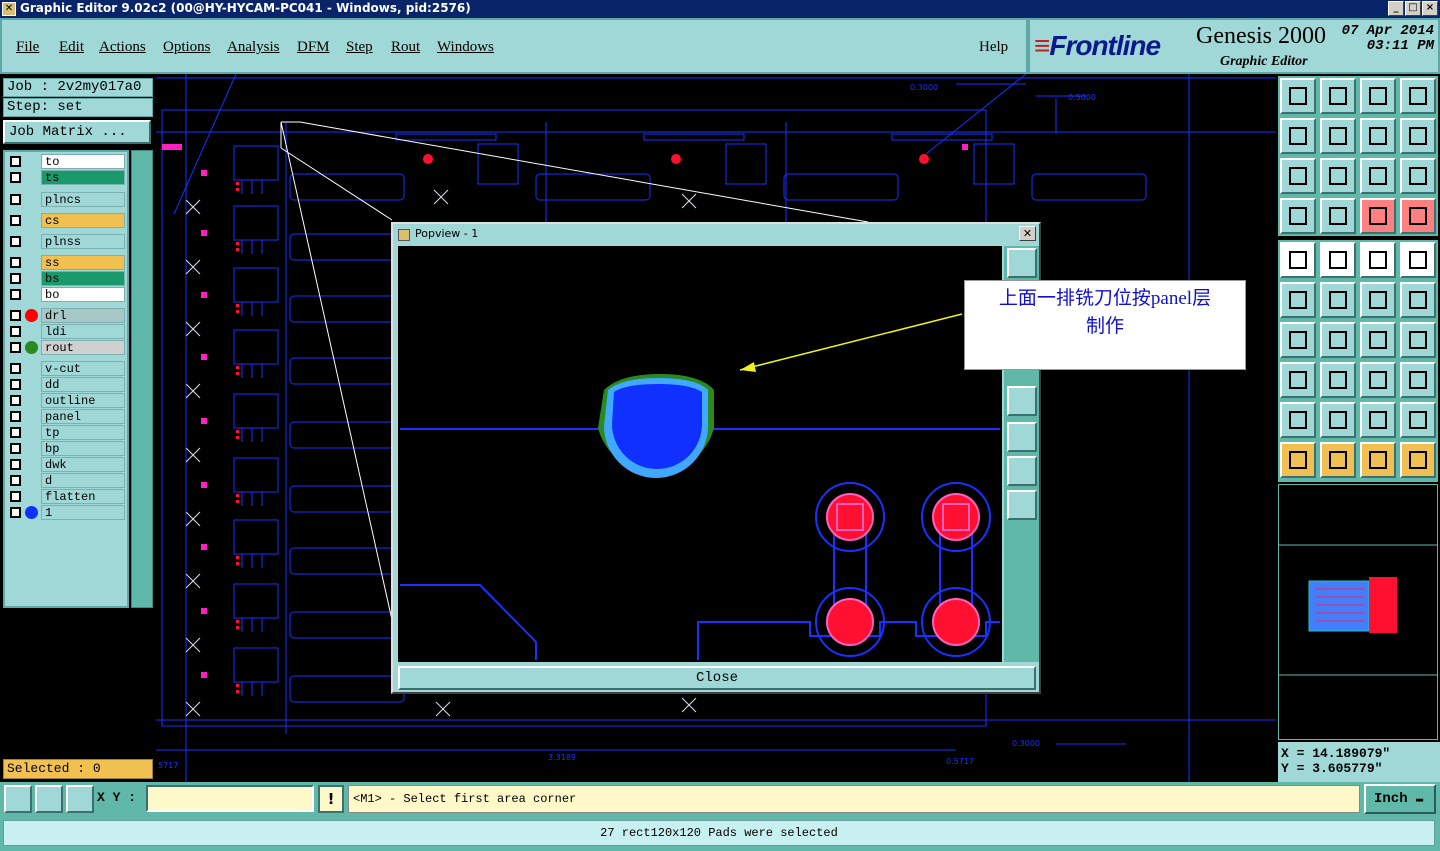  What do you see at coordinates (1378, 300) in the screenshot?
I see `move-icon` at bounding box center [1378, 300].